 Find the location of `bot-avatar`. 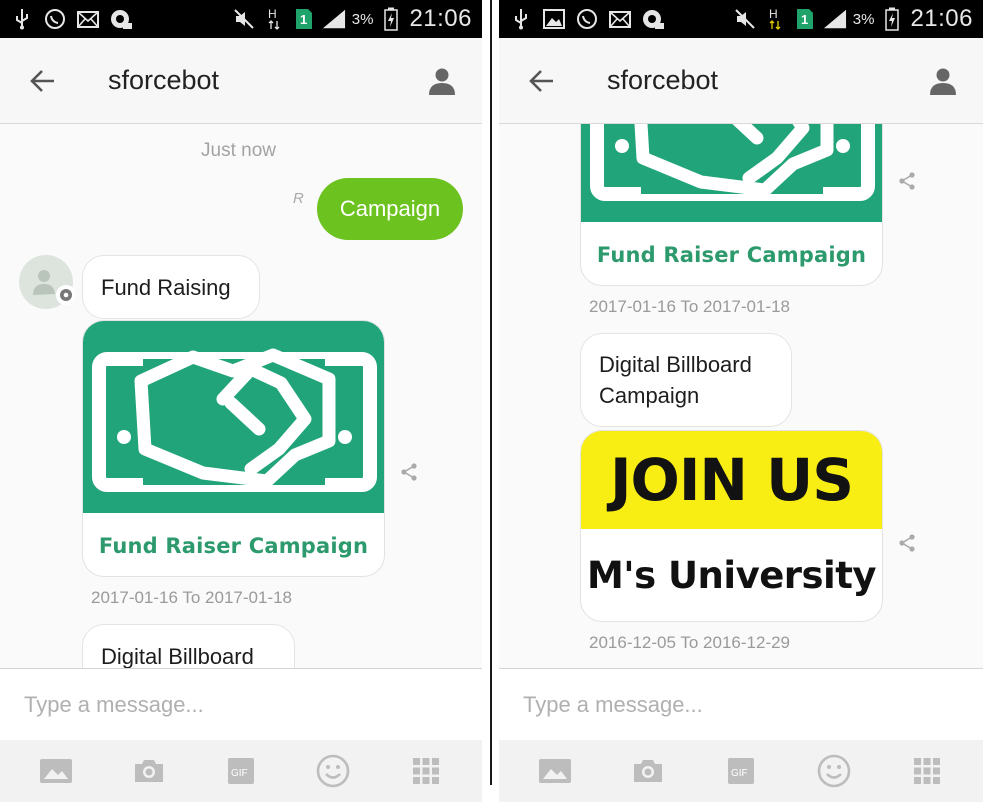

bot-avatar is located at coordinates (47, 282).